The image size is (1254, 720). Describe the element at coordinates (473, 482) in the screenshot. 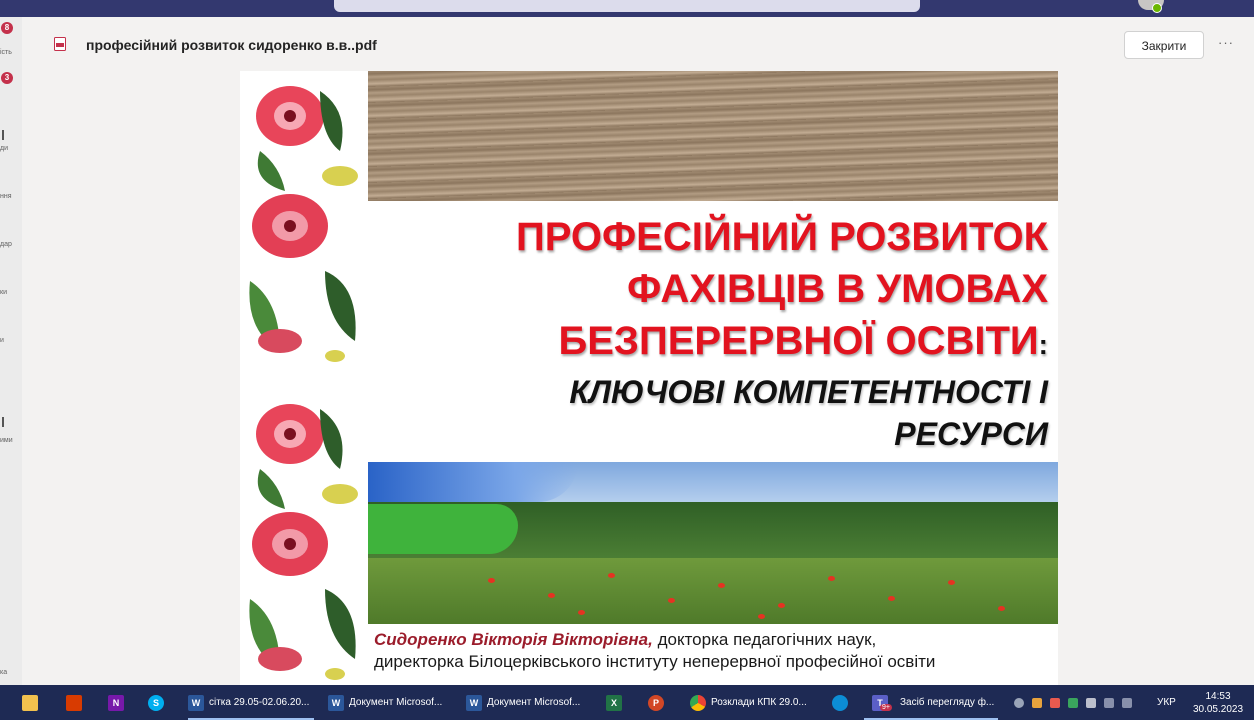

I see `blue-brush-stroke` at that location.